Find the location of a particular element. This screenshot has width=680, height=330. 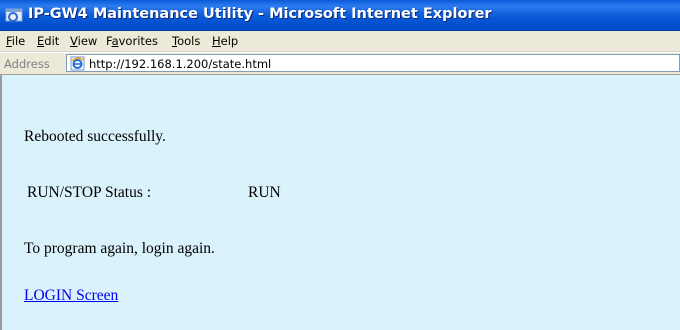

menu-file: File is located at coordinates (15, 41).